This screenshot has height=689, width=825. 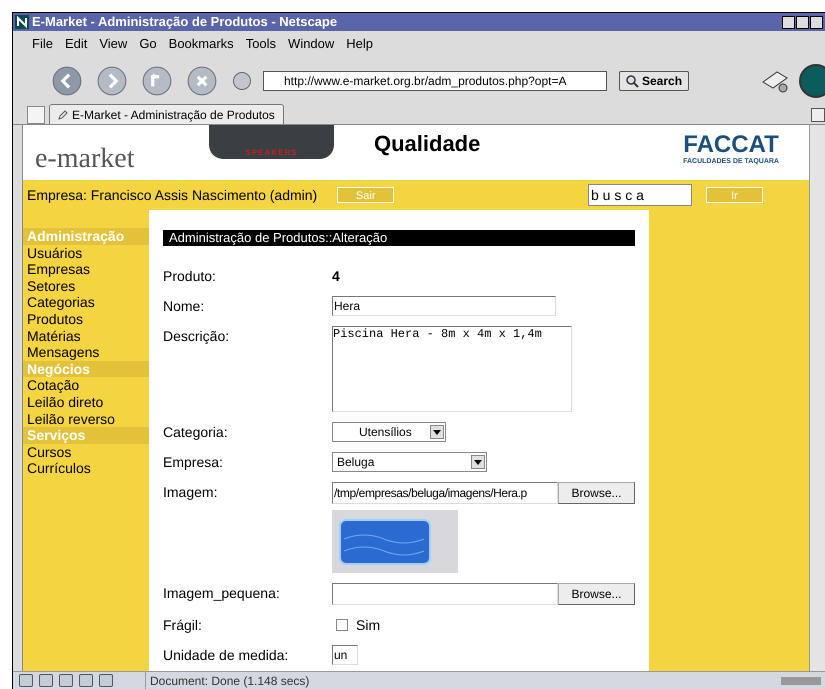 What do you see at coordinates (184, 306) in the screenshot?
I see `field-label: Nome:` at bounding box center [184, 306].